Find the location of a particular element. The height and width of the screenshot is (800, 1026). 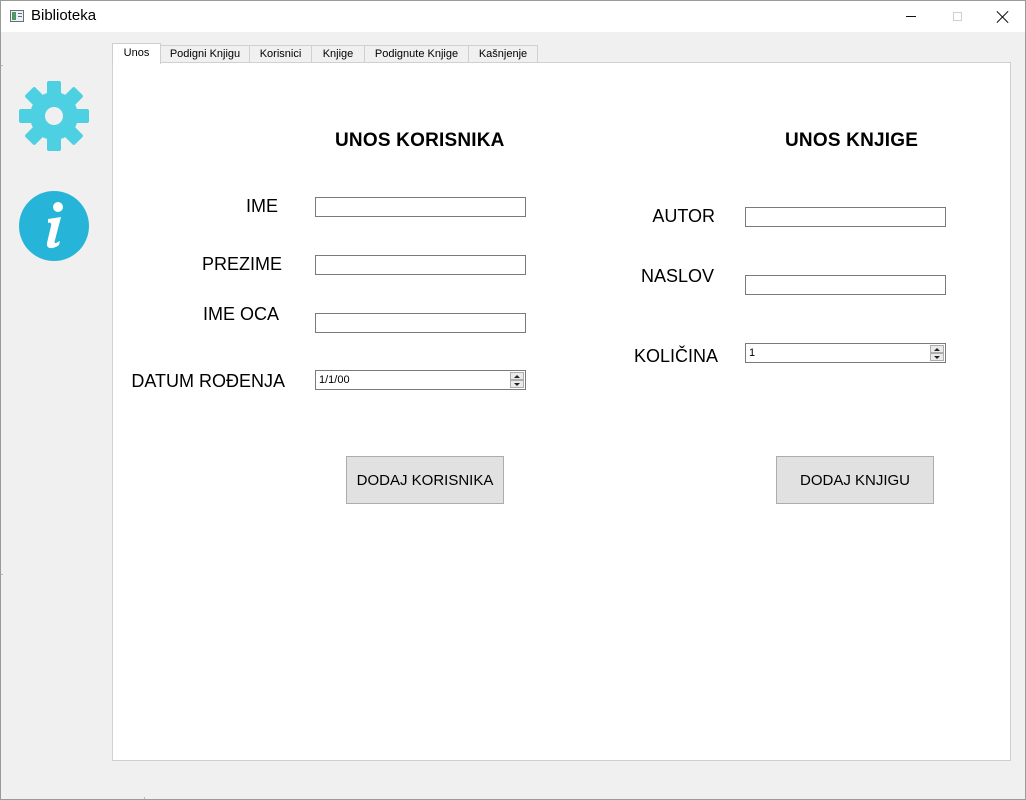

add-user-button: DODAJ KORISNIKA is located at coordinates (425, 480).